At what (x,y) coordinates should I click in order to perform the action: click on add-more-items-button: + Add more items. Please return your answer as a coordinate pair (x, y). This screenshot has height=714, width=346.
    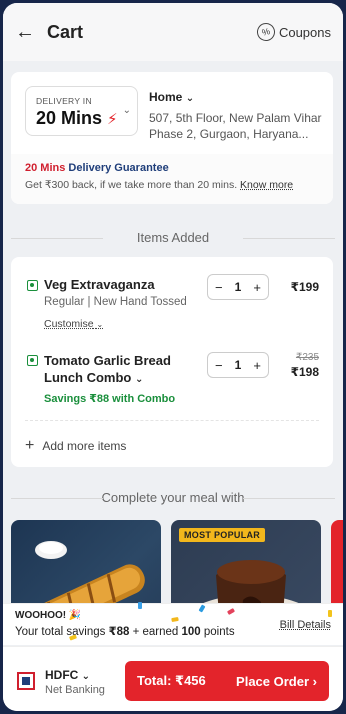
    Looking at the image, I should click on (75, 446).